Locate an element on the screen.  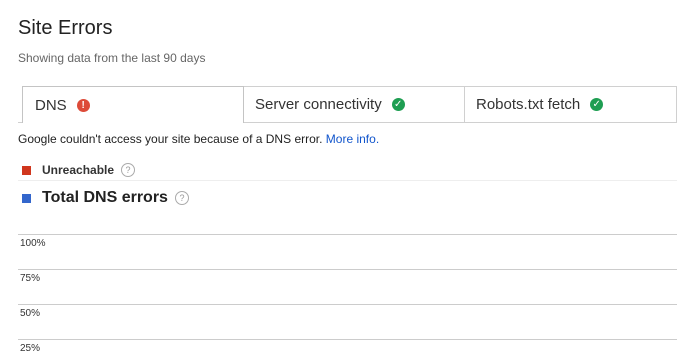
legend-item-unreachable: Unreachable ? is located at coordinates (347, 170).